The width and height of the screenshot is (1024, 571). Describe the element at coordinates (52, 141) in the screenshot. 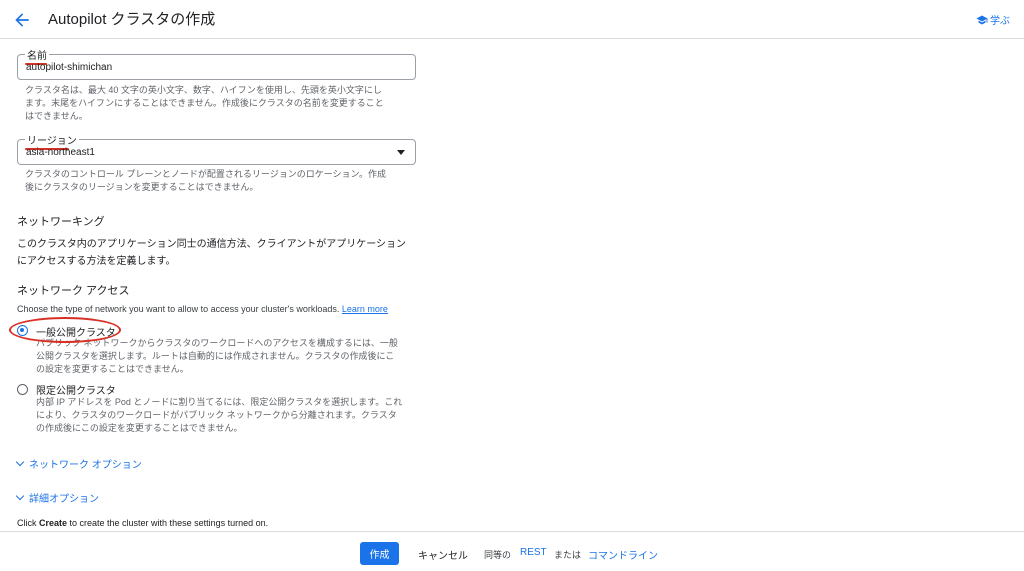

I see `region-field-label: リージョン` at that location.